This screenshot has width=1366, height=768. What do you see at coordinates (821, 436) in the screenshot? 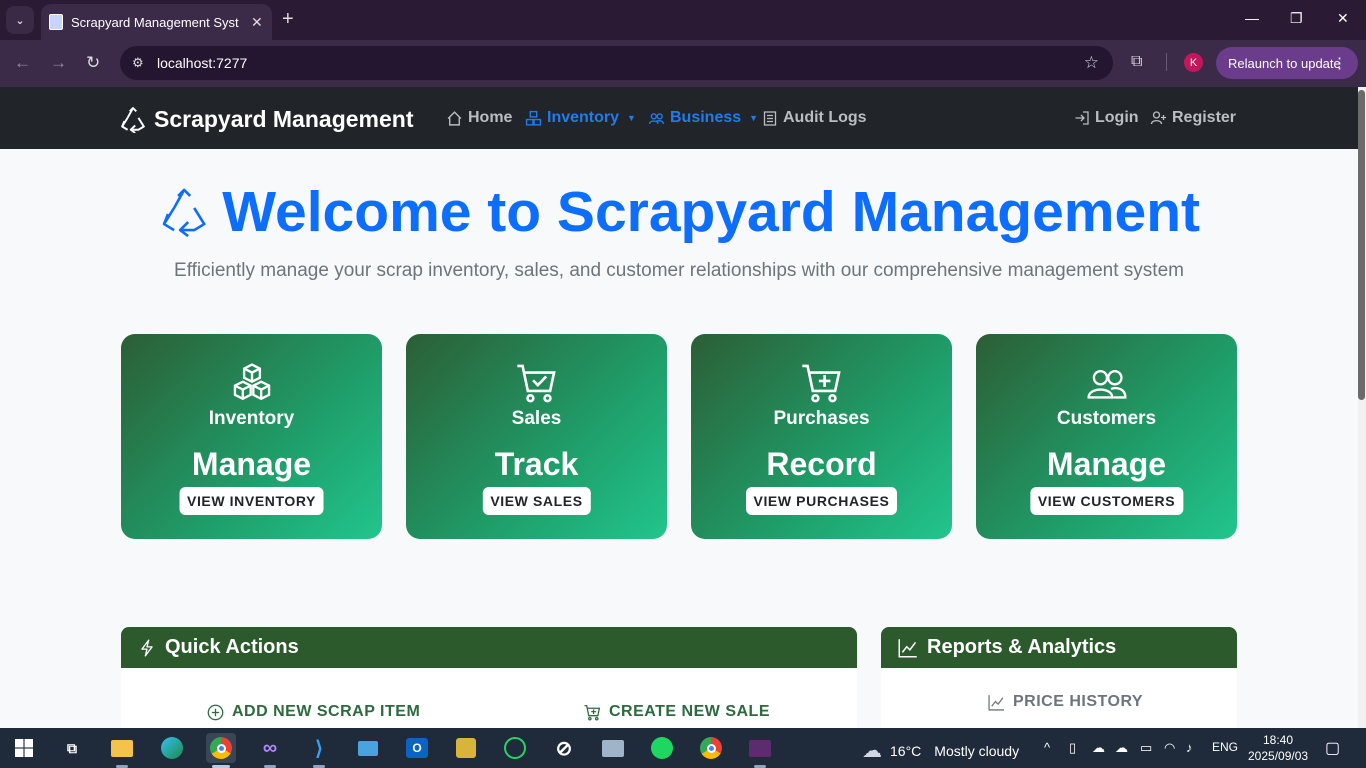
I see `purchases-card: Purchases Record VIEW PURCHASES` at bounding box center [821, 436].